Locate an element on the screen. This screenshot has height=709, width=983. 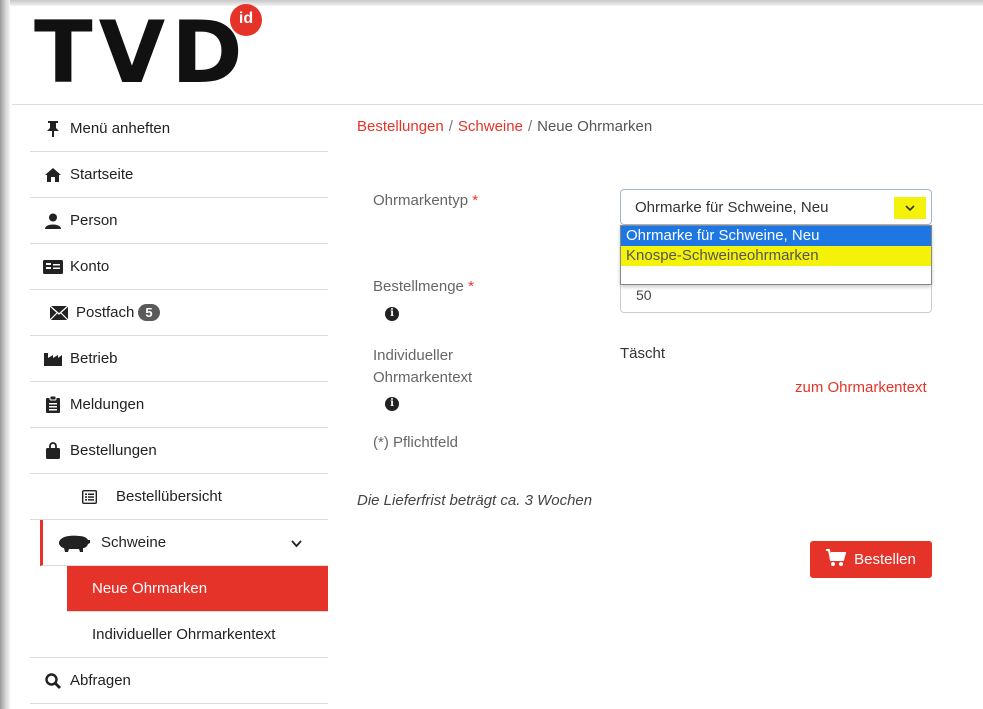
breadcrumb-current: Neue Ohrmarken is located at coordinates (595, 126).